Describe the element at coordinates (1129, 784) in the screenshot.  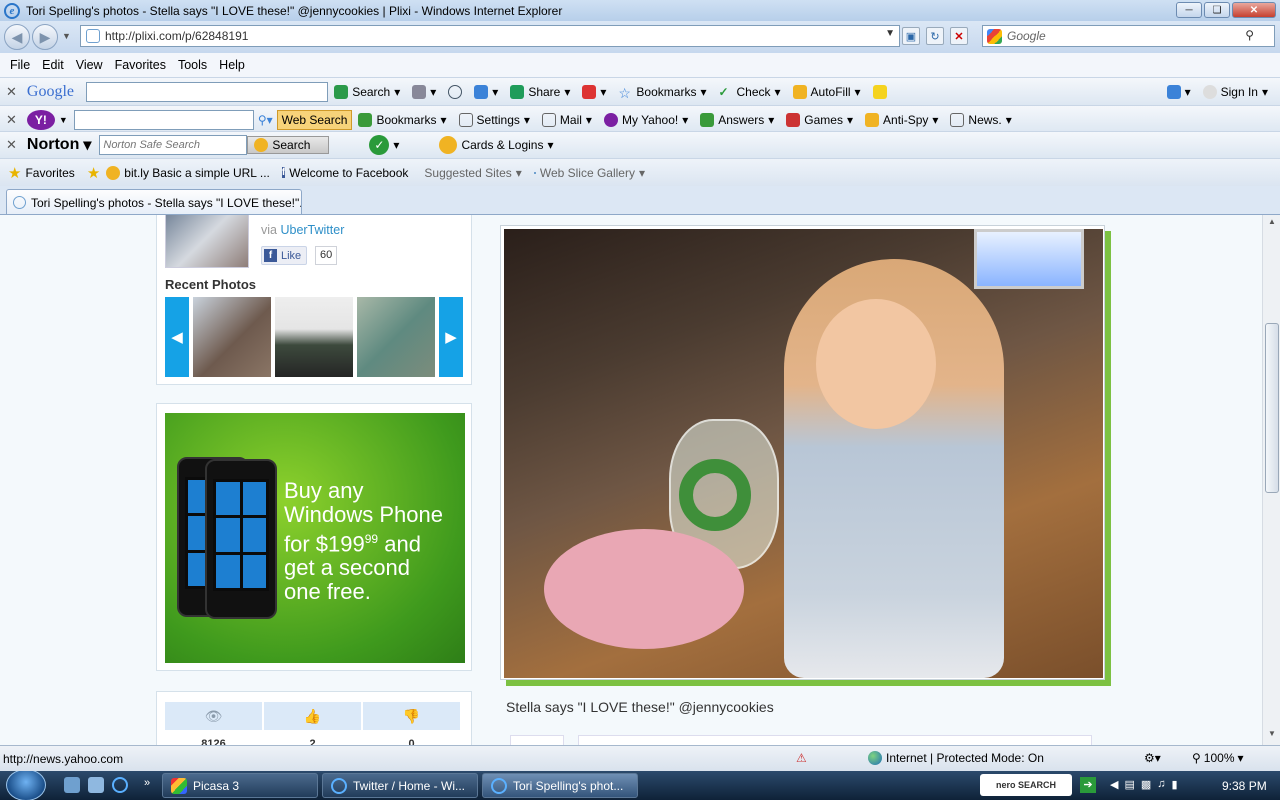
I see `tray-network-icon: ▤` at that location.